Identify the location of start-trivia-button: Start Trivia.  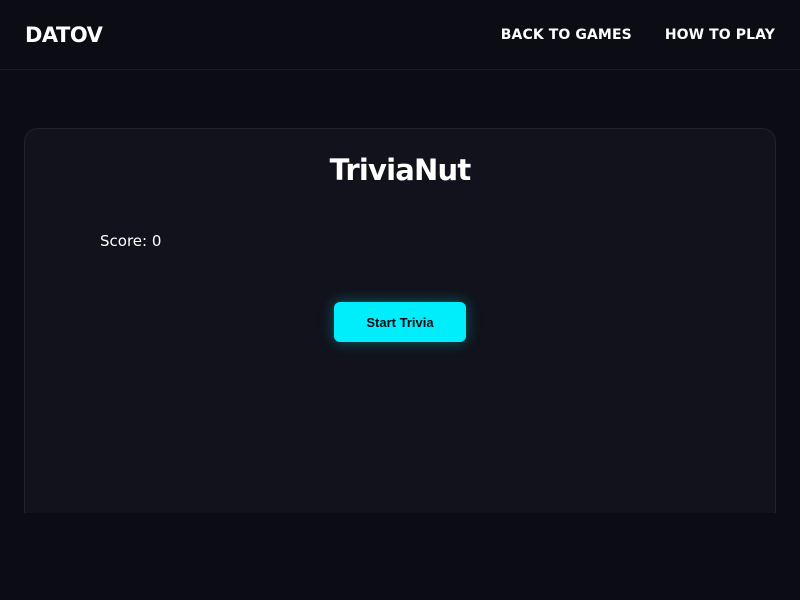
(400, 322).